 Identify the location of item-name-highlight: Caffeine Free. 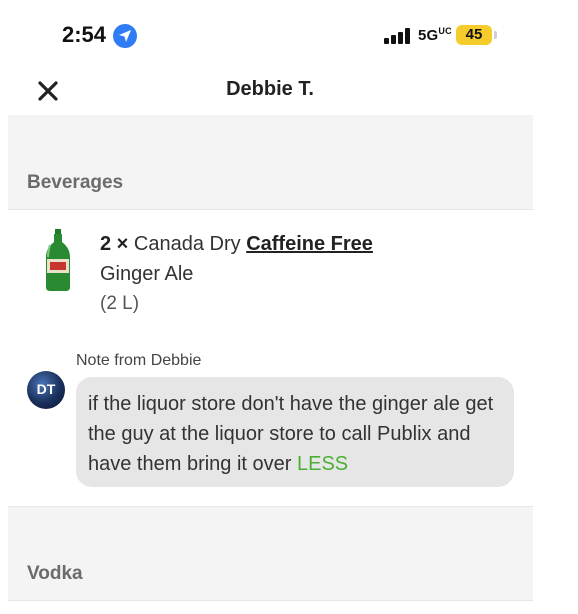
(309, 244).